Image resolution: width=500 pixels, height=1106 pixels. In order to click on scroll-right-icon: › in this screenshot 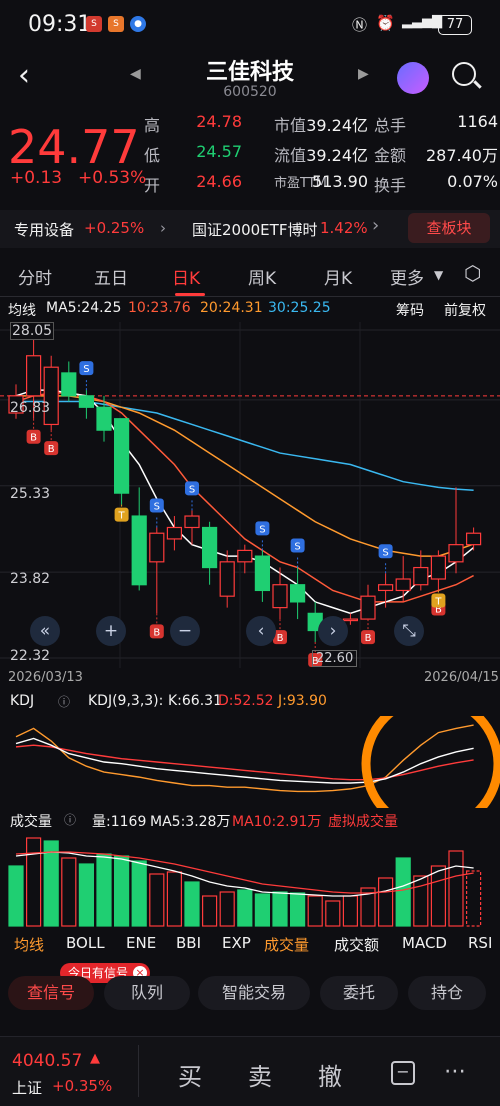, I will do `click(333, 631)`.